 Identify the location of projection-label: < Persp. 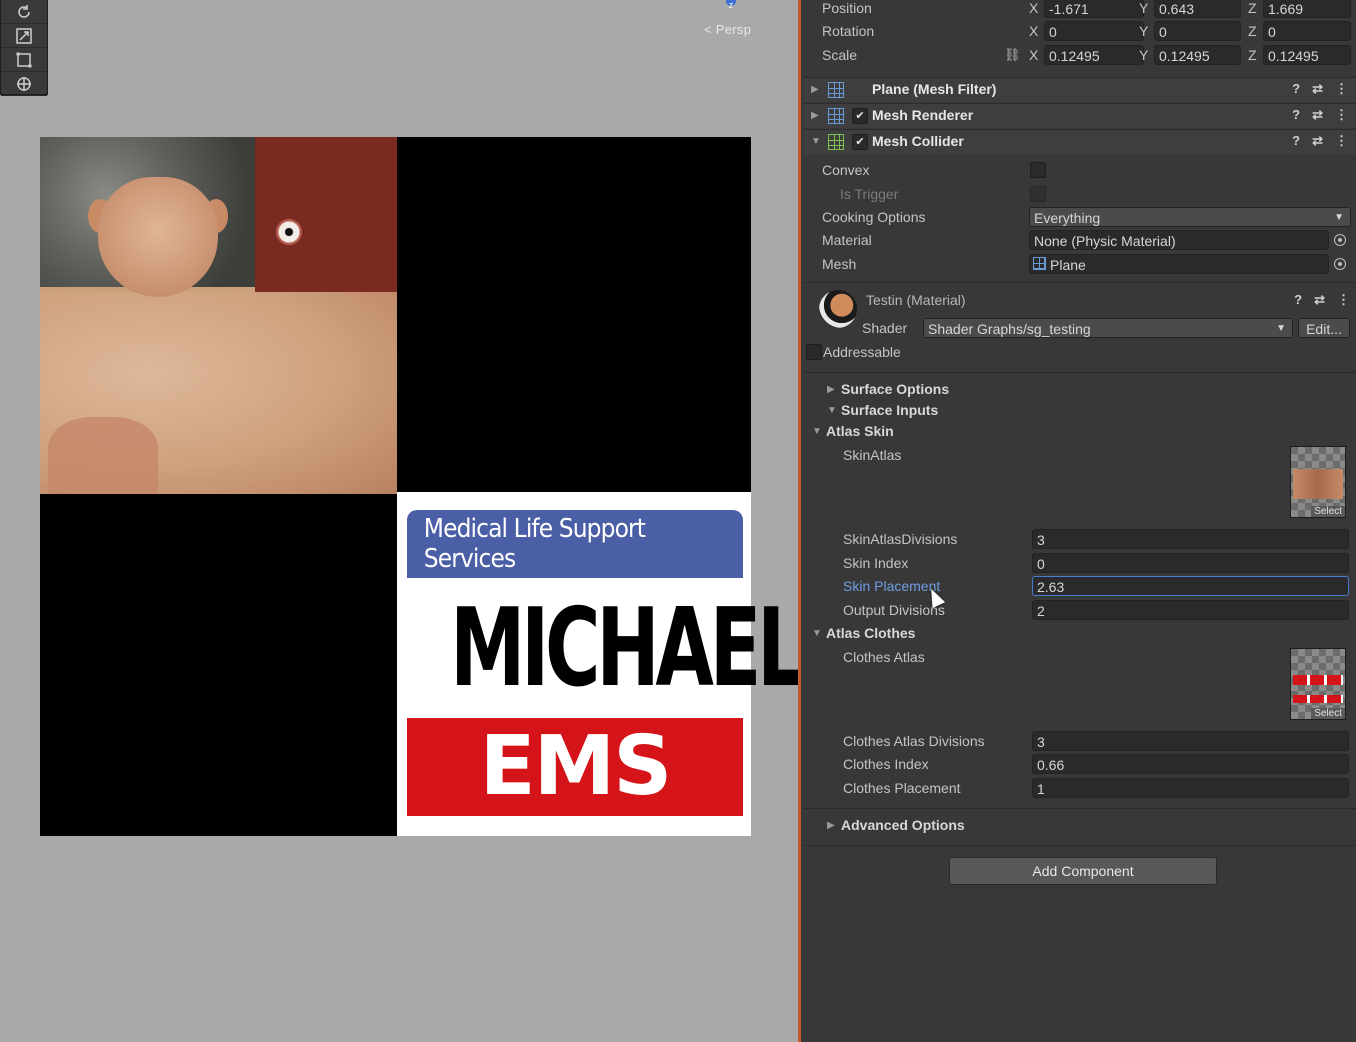
(727, 29).